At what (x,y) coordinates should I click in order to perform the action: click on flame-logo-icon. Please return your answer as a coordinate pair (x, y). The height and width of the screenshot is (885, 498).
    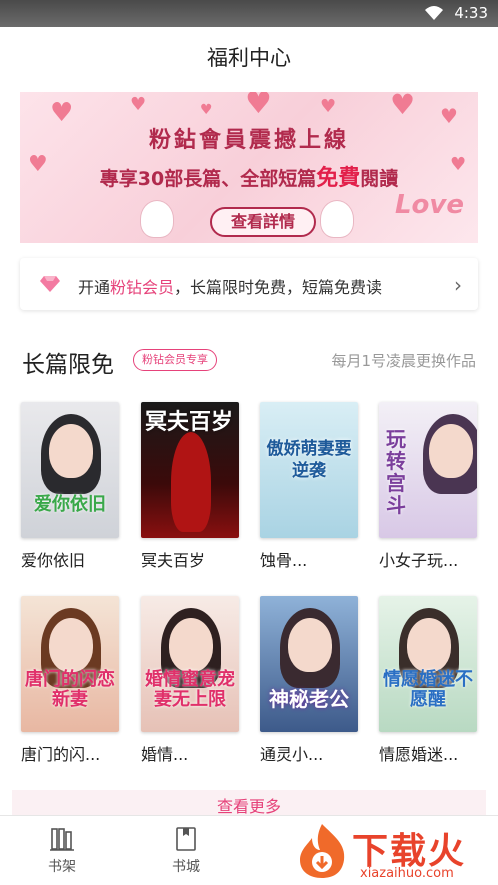
    Looking at the image, I should click on (322, 851).